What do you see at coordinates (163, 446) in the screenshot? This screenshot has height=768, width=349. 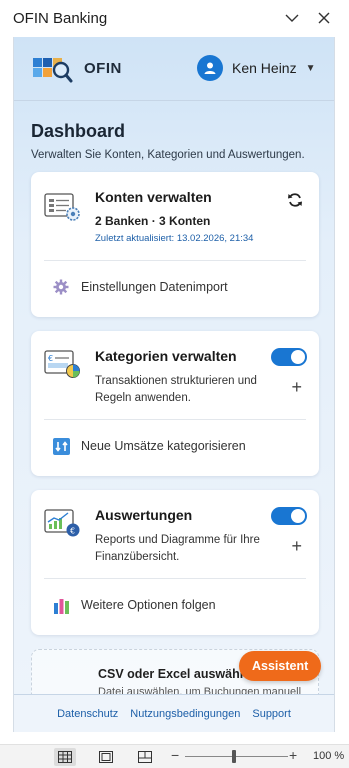 I see `categorize-transactions-label: Neue Umsätze kategorisieren` at bounding box center [163, 446].